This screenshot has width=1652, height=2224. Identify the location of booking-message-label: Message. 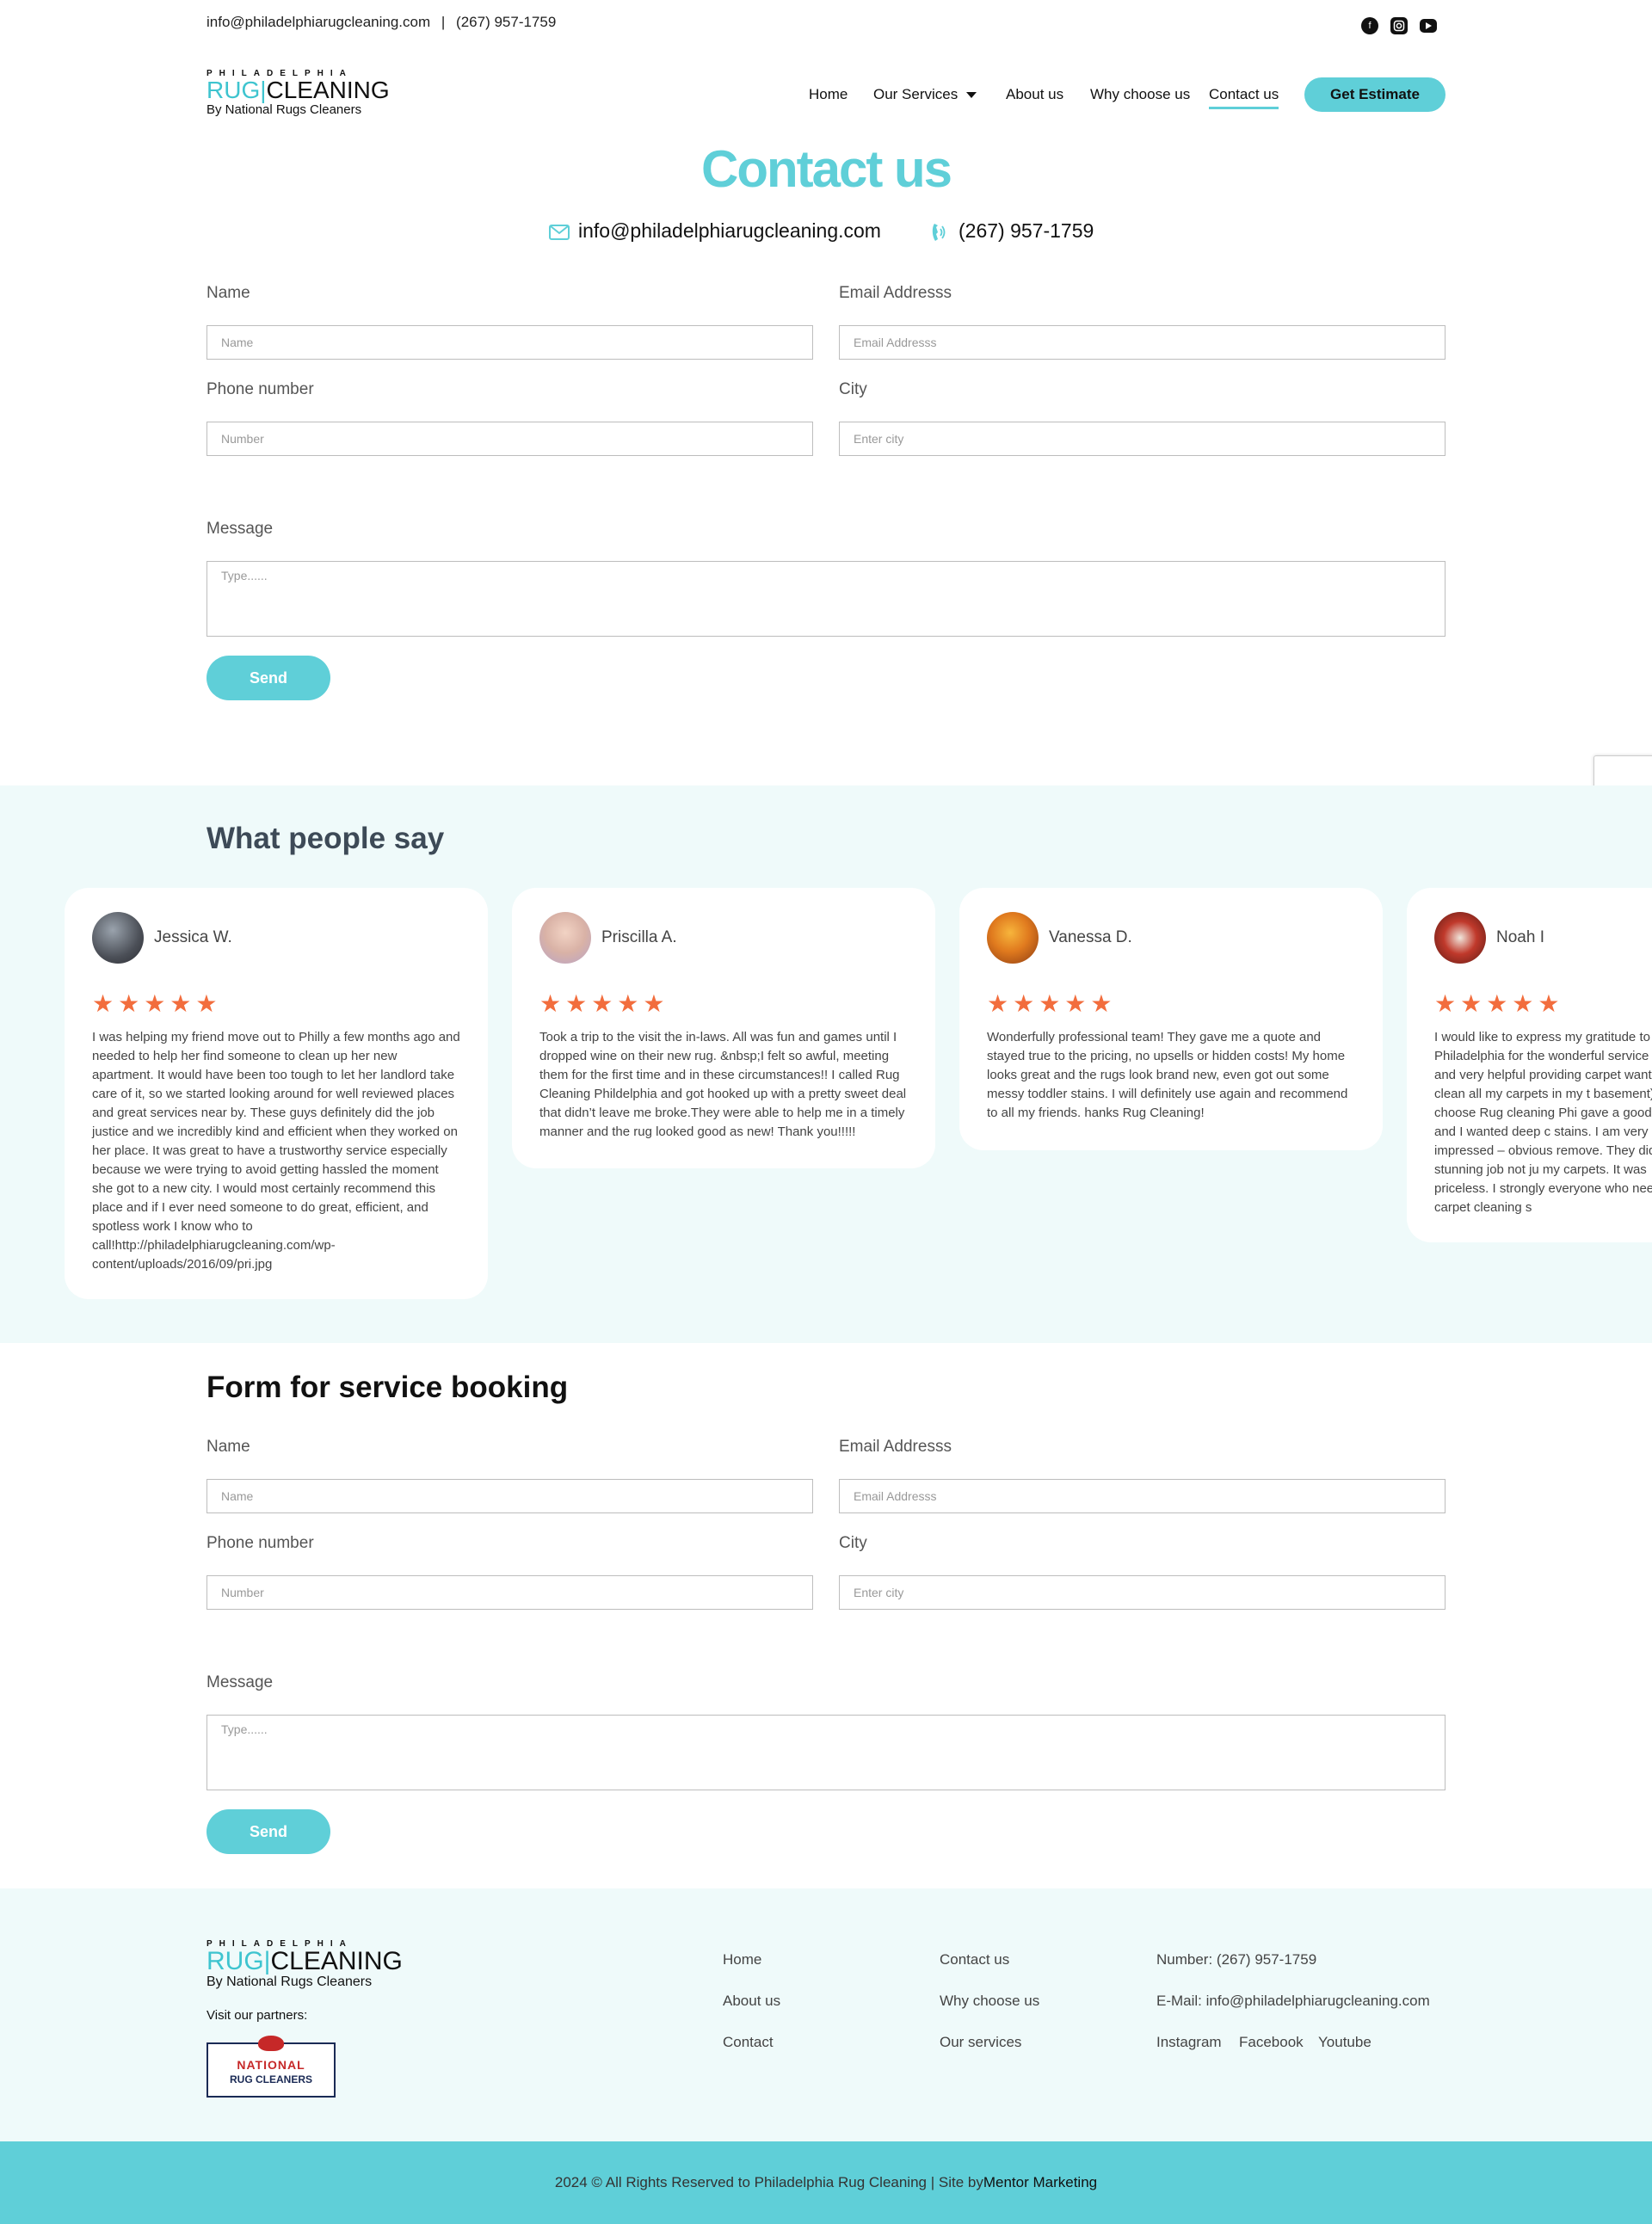
(240, 1682).